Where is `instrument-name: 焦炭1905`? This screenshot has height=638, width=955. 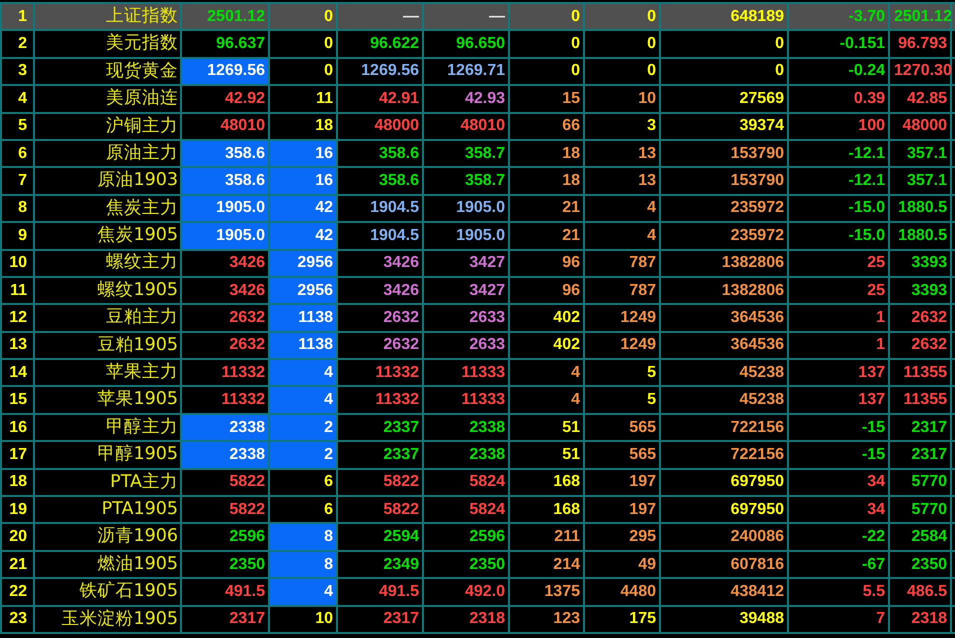 instrument-name: 焦炭1905 is located at coordinates (107, 236).